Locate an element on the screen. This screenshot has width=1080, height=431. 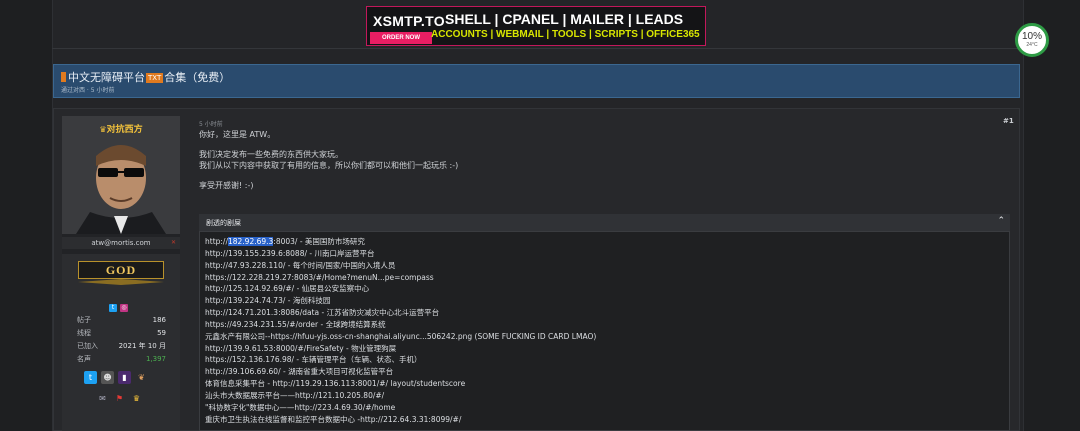
spoiler-line: 汕头市大数据展示平台——http://121.10.205.80/#/ is located at coordinates (295, 395).